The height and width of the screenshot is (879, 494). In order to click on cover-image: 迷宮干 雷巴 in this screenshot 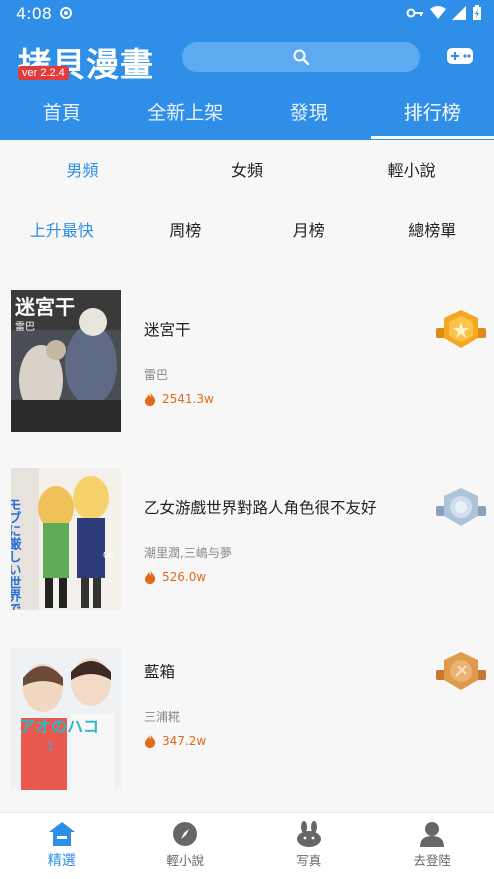, I will do `click(66, 361)`.